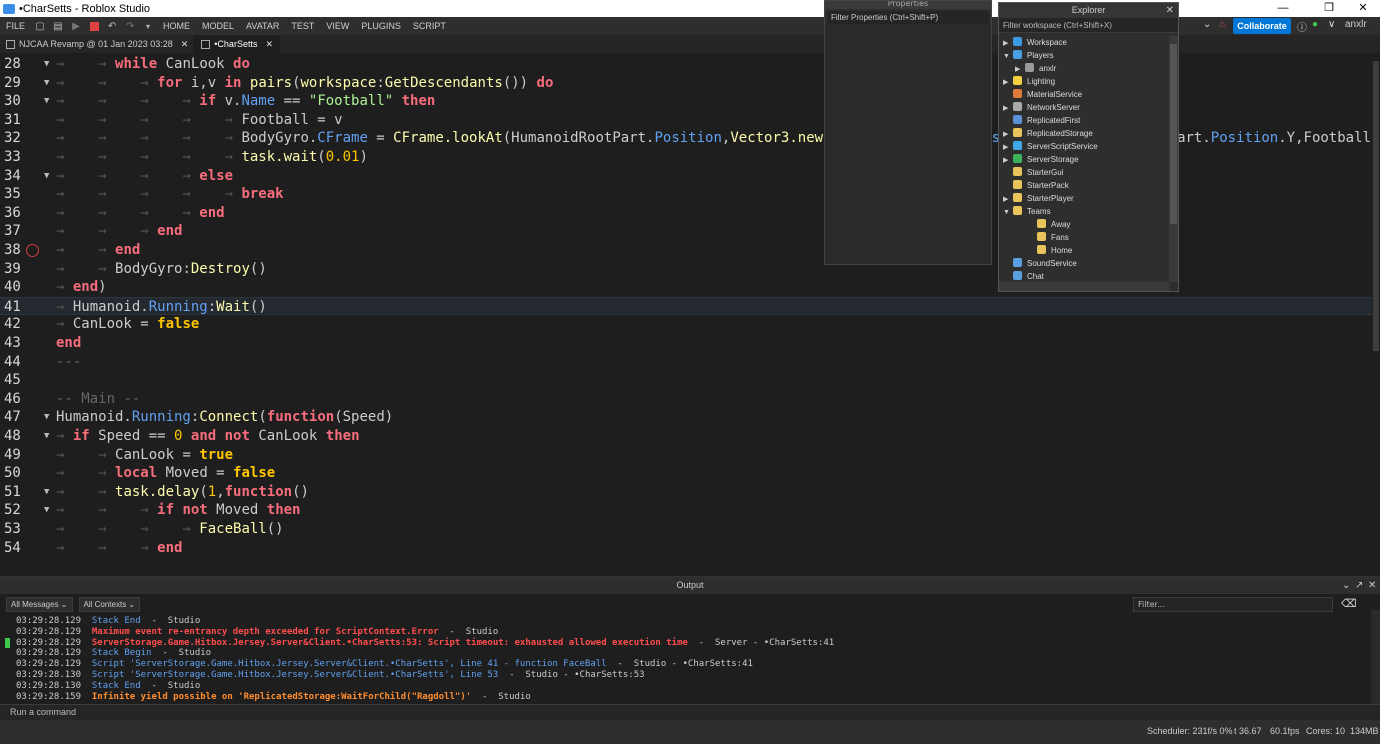  I want to click on line-number: 44, so click(15, 362).